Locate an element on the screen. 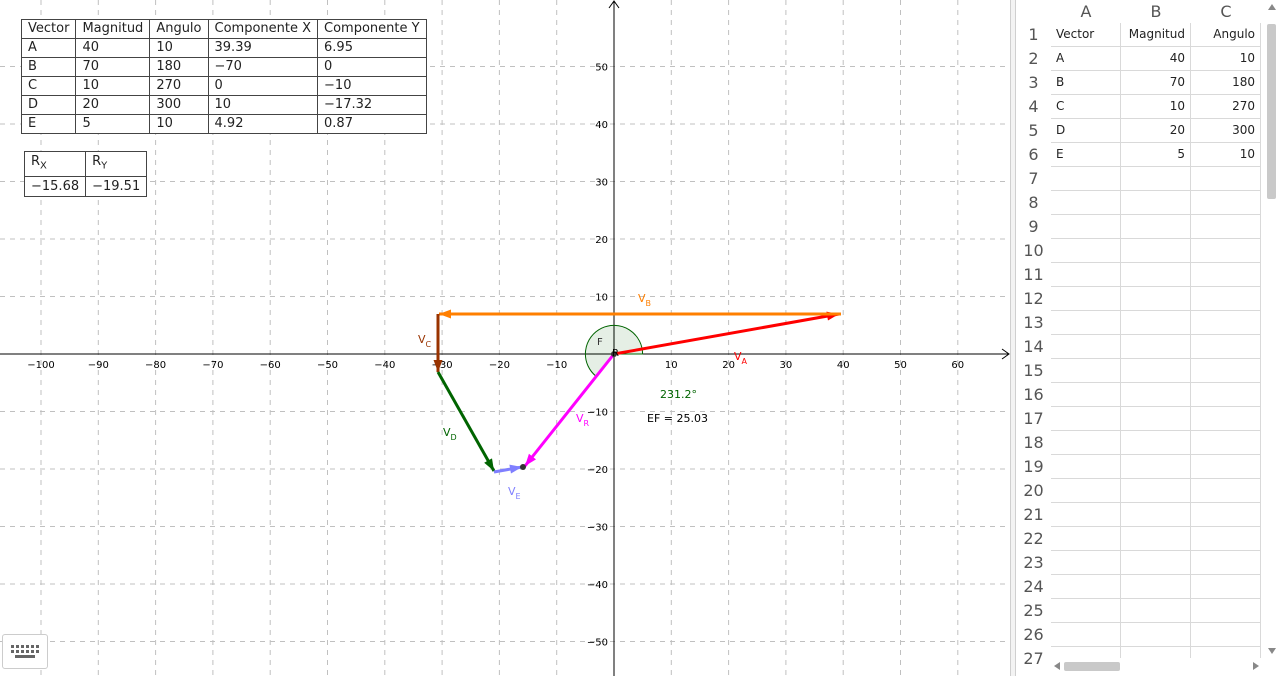 Image resolution: width=1280 pixels, height=676 pixels. spreadsheet-cell: Angulo is located at coordinates (1226, 34).